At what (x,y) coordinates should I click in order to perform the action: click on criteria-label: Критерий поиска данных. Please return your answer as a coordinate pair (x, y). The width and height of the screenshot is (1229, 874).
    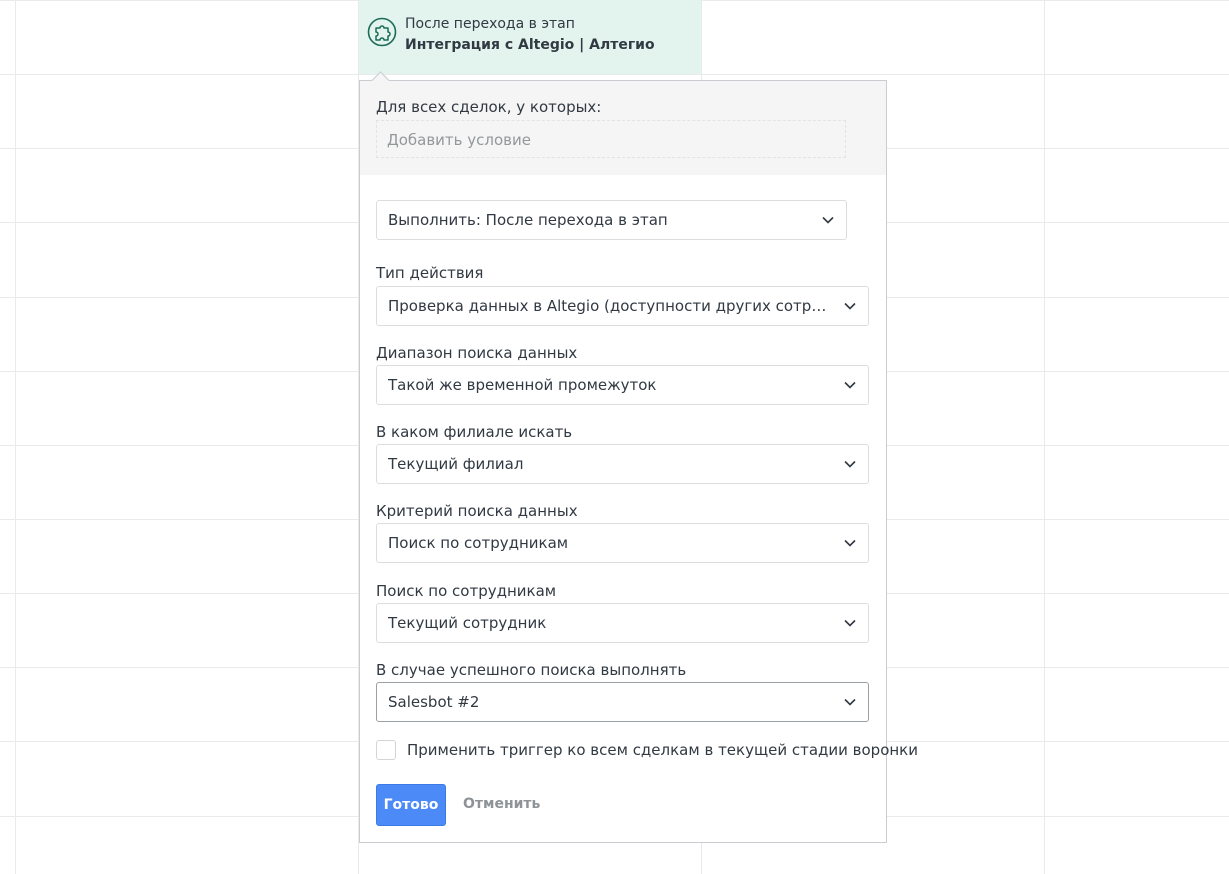
    Looking at the image, I should click on (477, 511).